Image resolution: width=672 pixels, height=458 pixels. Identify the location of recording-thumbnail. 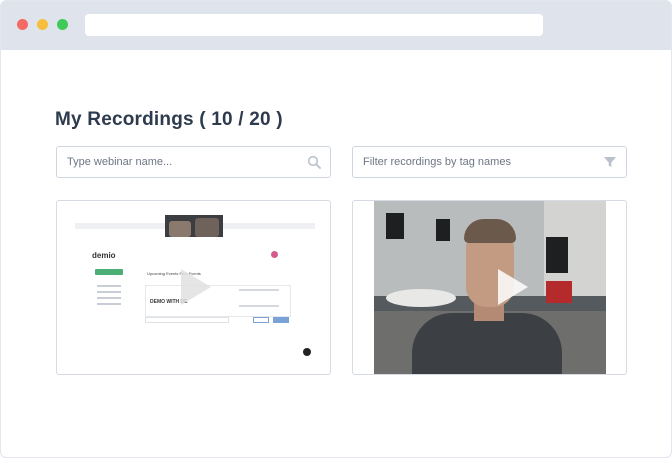
(490, 287).